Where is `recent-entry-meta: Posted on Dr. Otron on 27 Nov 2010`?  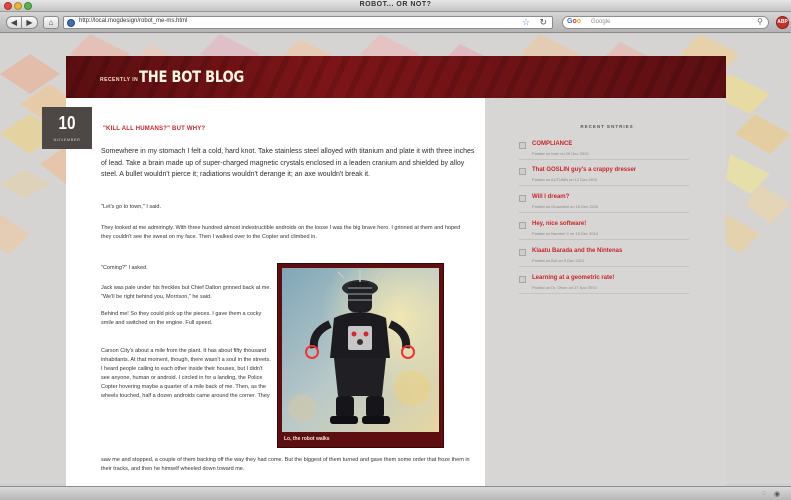
recent-entry-meta: Posted on Dr. Otron on 27 Nov 2010 is located at coordinates (564, 287).